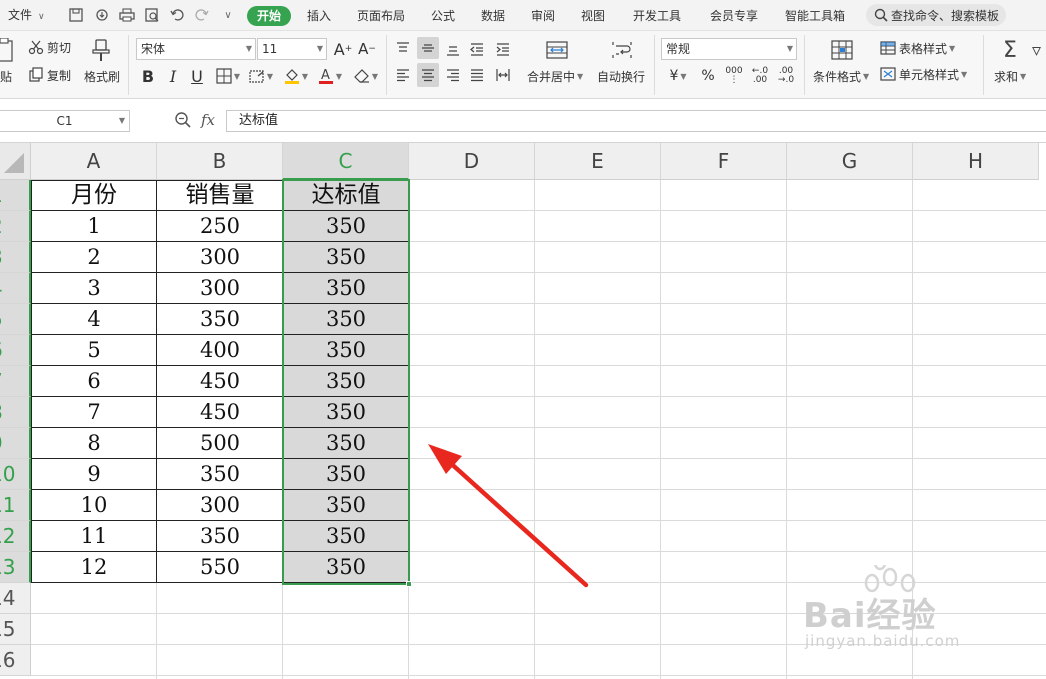 The image size is (1046, 679). What do you see at coordinates (343, 49) in the screenshot?
I see `font-grow-icon: A +` at bounding box center [343, 49].